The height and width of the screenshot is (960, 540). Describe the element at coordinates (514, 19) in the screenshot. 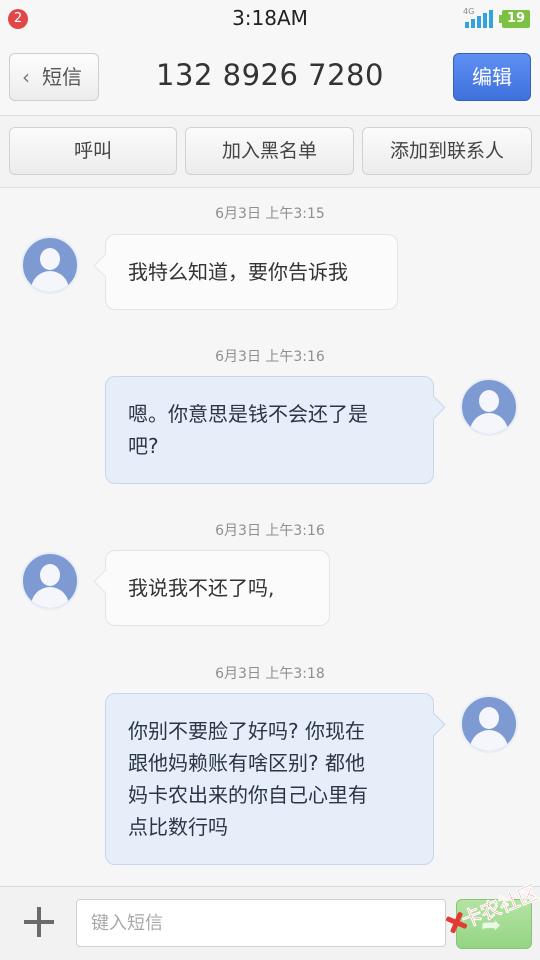

I see `battery-icon: 19` at that location.